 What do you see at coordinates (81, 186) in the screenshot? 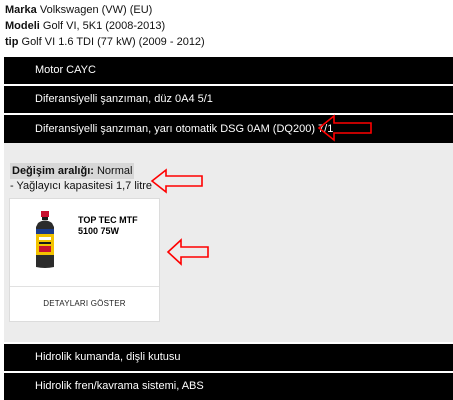
I see `capacity-text: - Yağlayıcı kapasitesi 1,7 litre` at bounding box center [81, 186].